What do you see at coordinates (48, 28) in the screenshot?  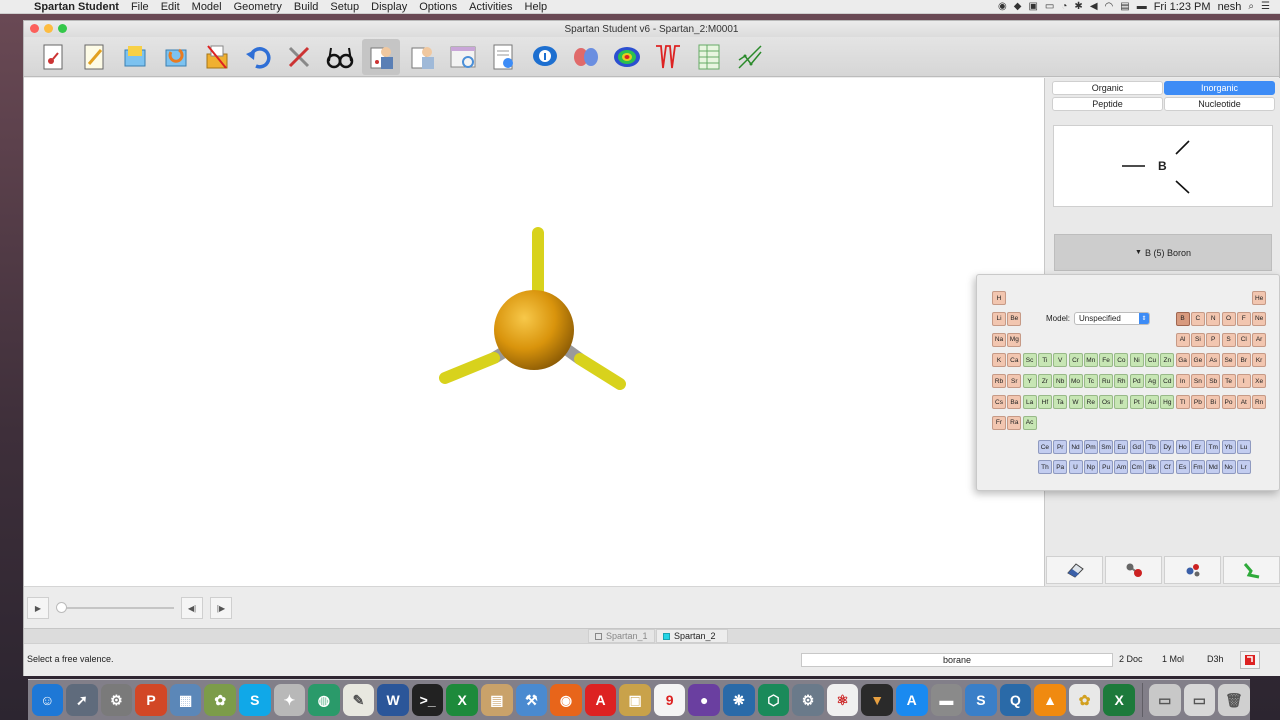 I see `minimize-window-button` at bounding box center [48, 28].